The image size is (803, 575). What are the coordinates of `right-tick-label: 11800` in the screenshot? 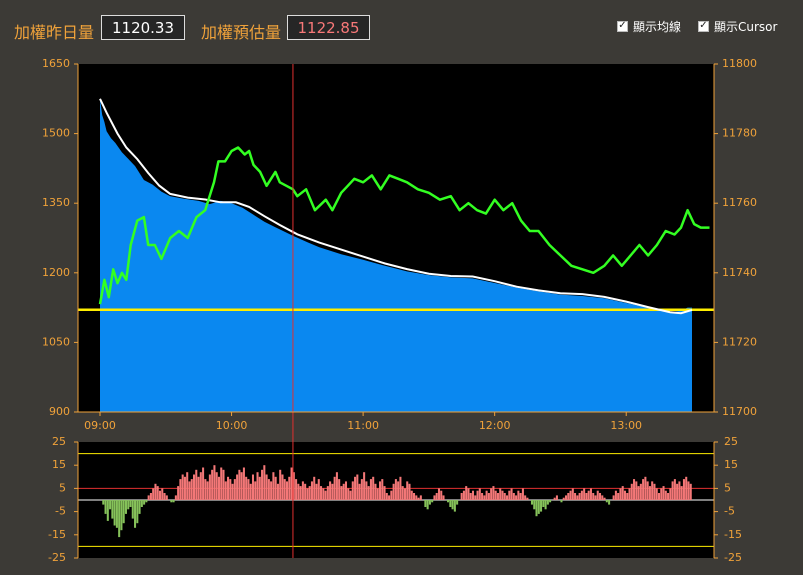 It's located at (739, 63).